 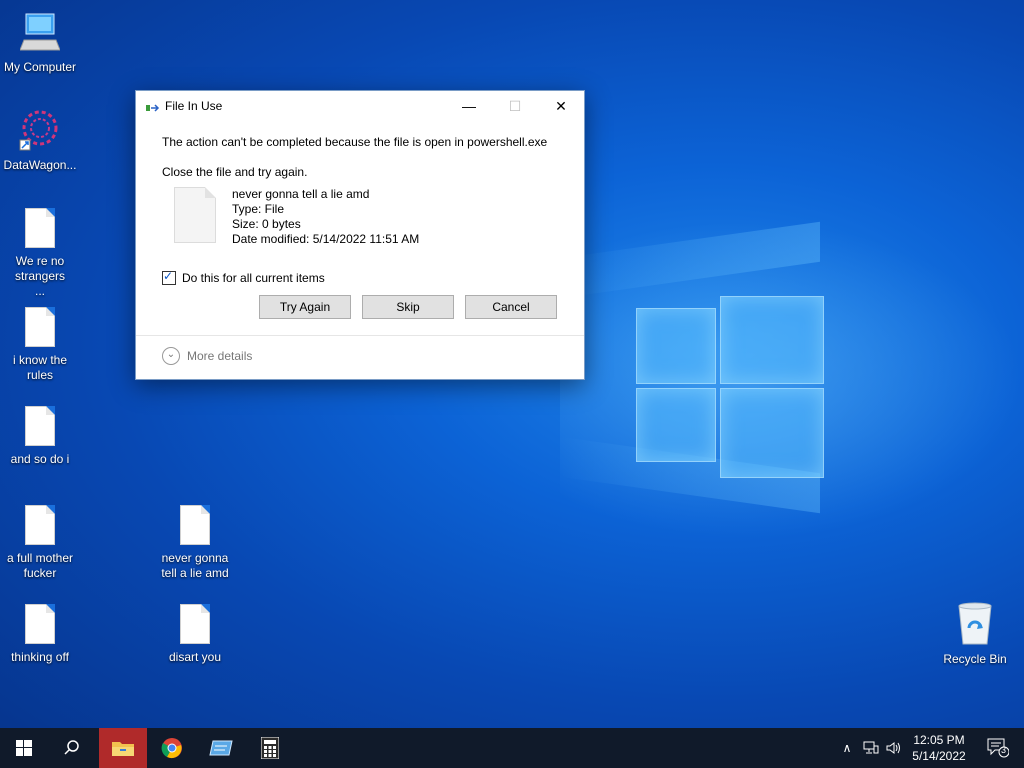 I want to click on skip-button: Skip, so click(x=408, y=307).